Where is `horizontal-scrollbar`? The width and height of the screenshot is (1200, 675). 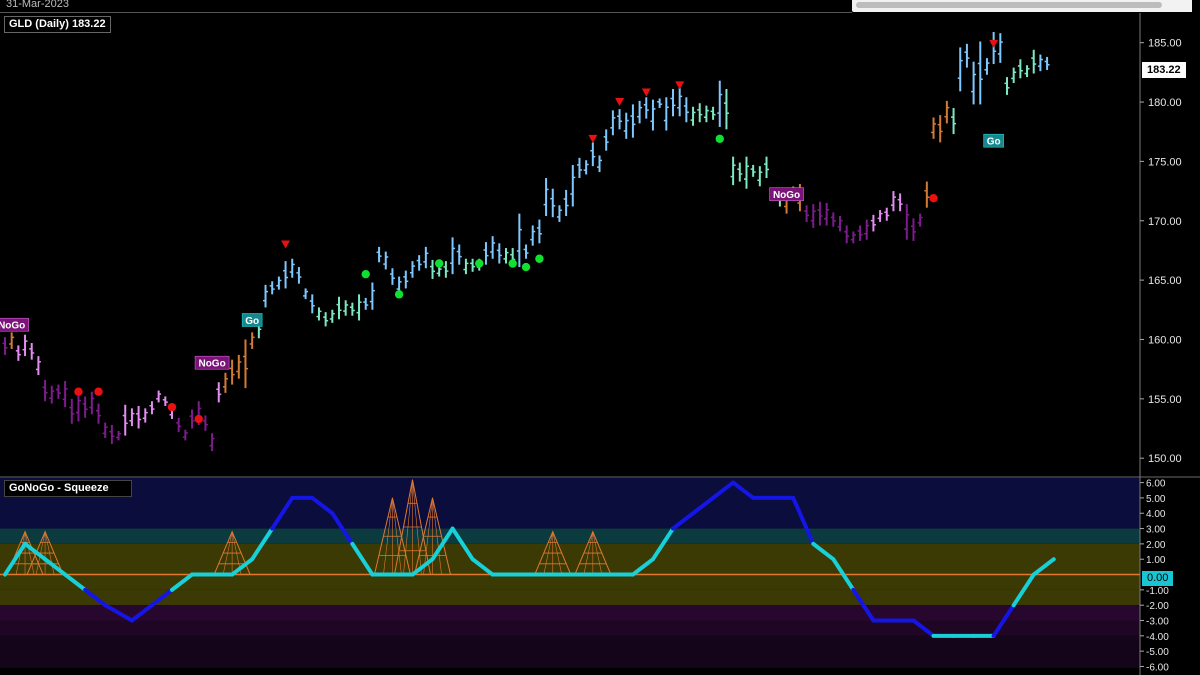 horizontal-scrollbar is located at coordinates (1022, 6).